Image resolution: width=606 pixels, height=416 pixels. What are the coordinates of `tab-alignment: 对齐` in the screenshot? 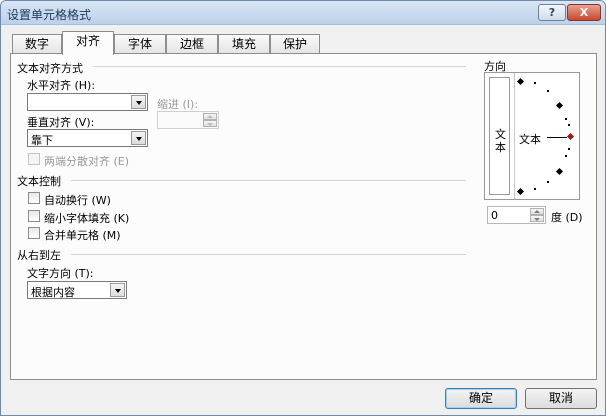 It's located at (88, 43).